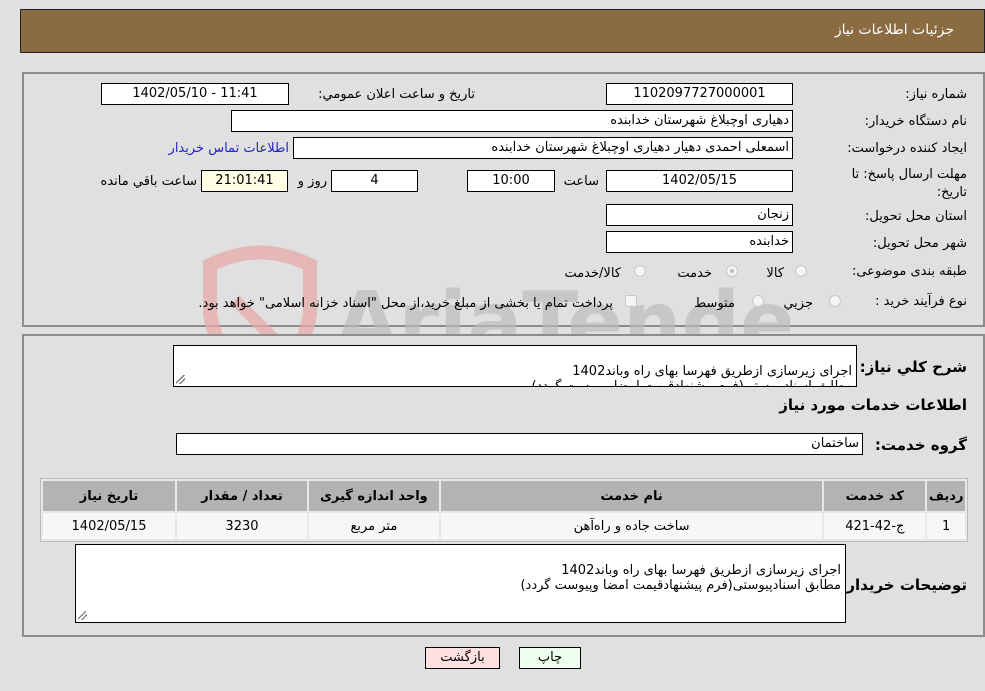 Image resolution: width=985 pixels, height=691 pixels. I want to click on announce-datetime-field: 1402/05/10 - 11:41, so click(195, 94).